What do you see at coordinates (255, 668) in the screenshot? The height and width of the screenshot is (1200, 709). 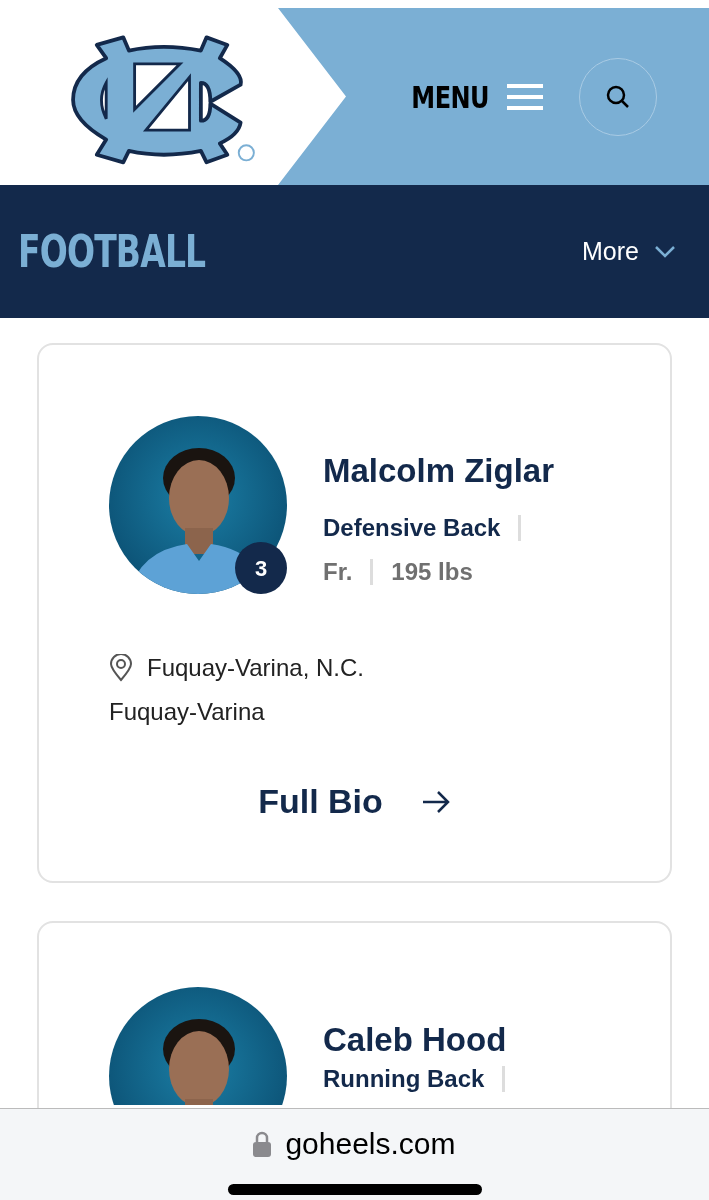 I see `hometown: Fuquay-Varina, N.C.` at bounding box center [255, 668].